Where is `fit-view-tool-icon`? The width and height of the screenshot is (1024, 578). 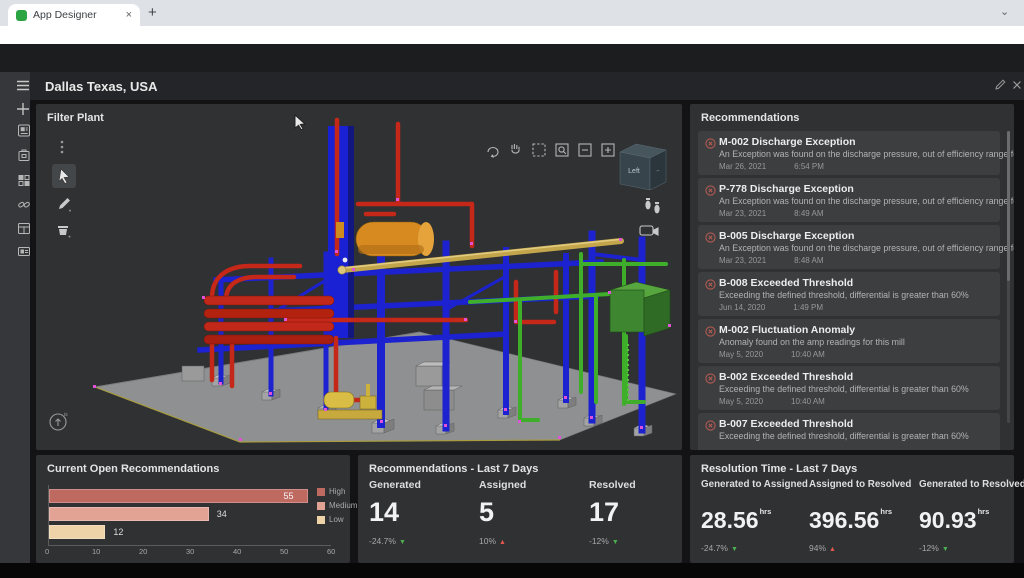
fit-view-tool-icon is located at coordinates (585, 150).